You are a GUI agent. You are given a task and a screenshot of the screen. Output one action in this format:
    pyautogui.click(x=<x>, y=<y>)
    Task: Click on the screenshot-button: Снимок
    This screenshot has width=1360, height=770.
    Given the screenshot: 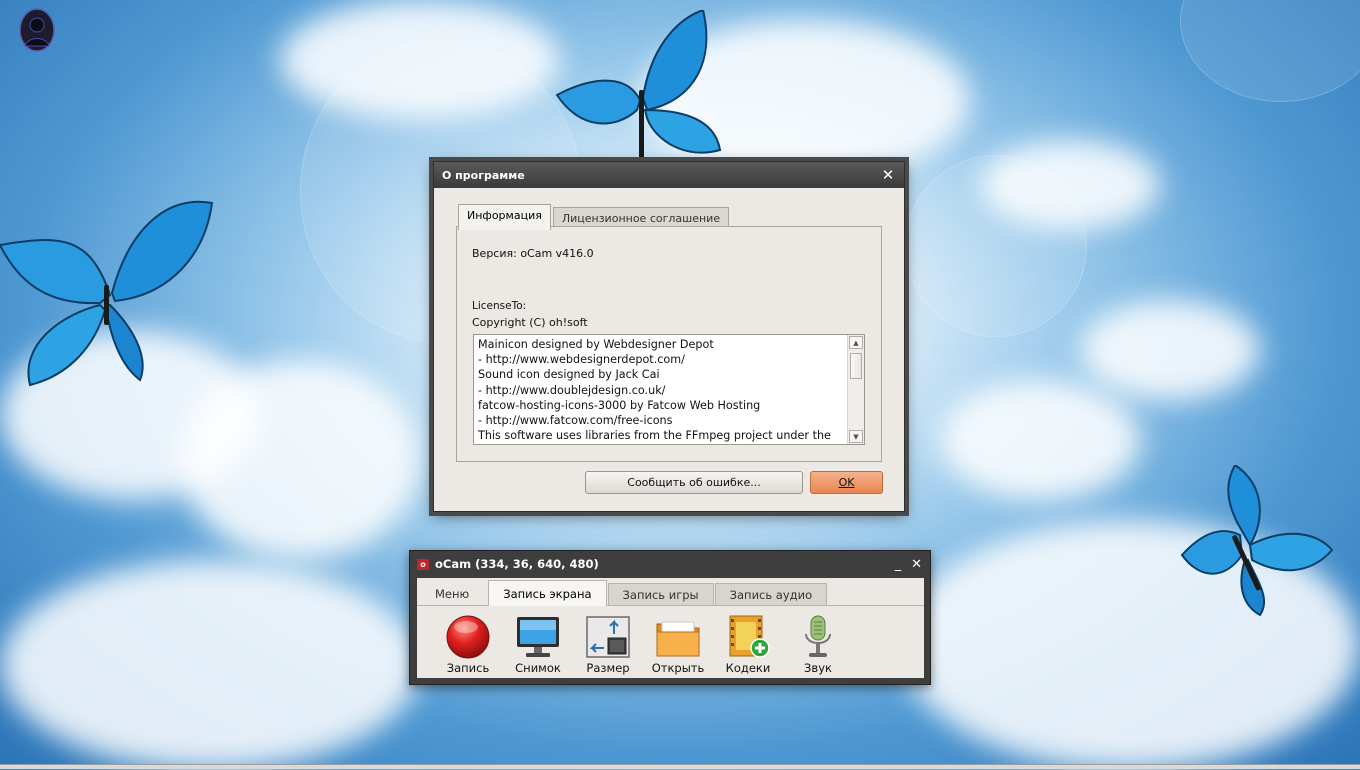 What is the action you would take?
    pyautogui.click(x=538, y=644)
    